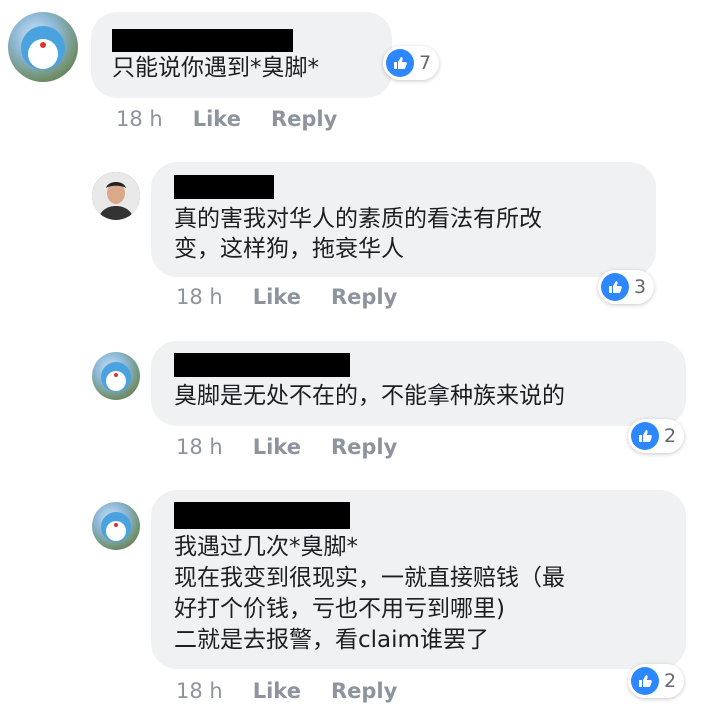  Describe the element at coordinates (215, 68) in the screenshot. I see `comment-text-line: 只能说你遇到*臭脚*` at that location.